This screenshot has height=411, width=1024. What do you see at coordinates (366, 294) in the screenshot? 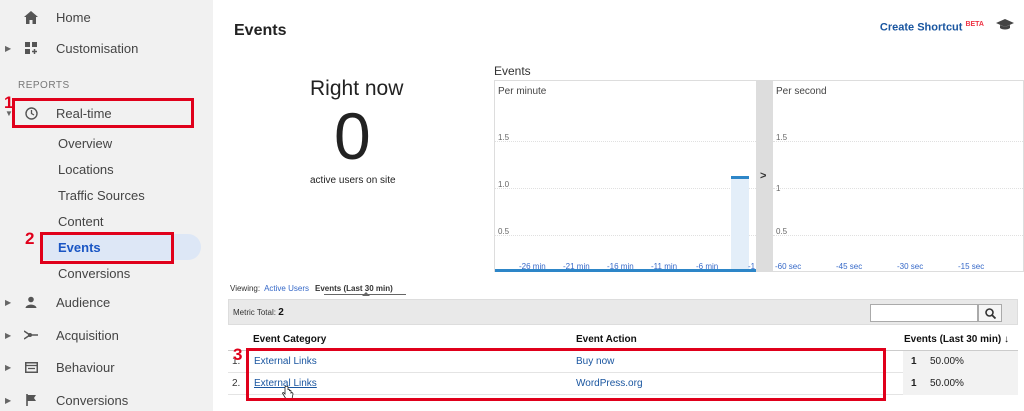
I see `viewing-notch` at bounding box center [366, 294].